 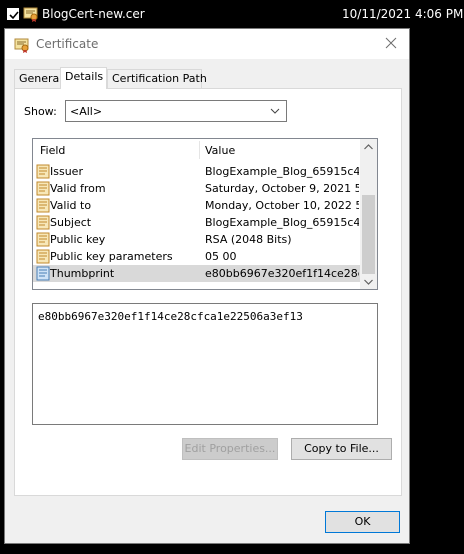 What do you see at coordinates (52, 150) in the screenshot?
I see `column-header-field: Field` at bounding box center [52, 150].